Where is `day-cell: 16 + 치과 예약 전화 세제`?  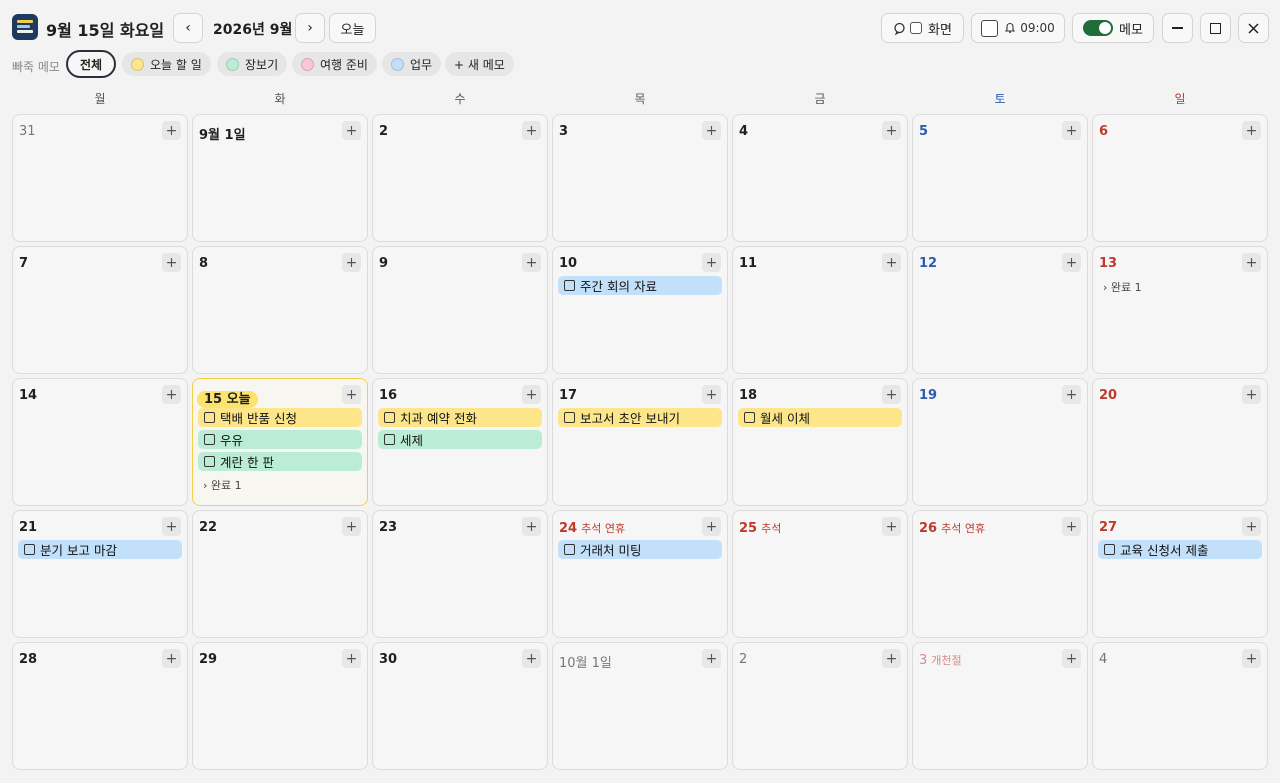 day-cell: 16 + 치과 예약 전화 세제 is located at coordinates (460, 442).